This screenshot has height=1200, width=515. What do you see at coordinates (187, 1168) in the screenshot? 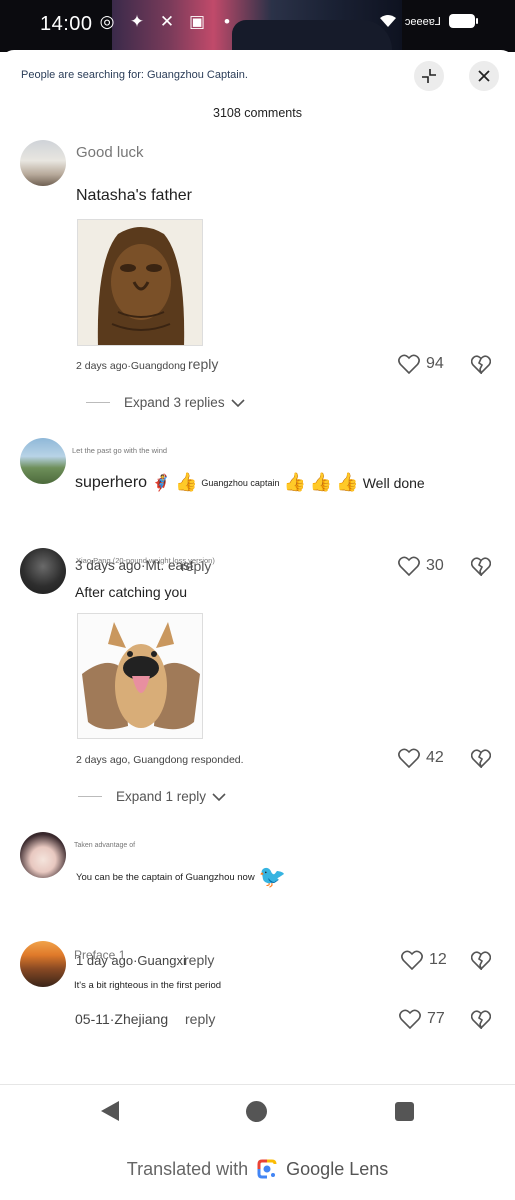
I see `translated-with-label: Translated with` at bounding box center [187, 1168].